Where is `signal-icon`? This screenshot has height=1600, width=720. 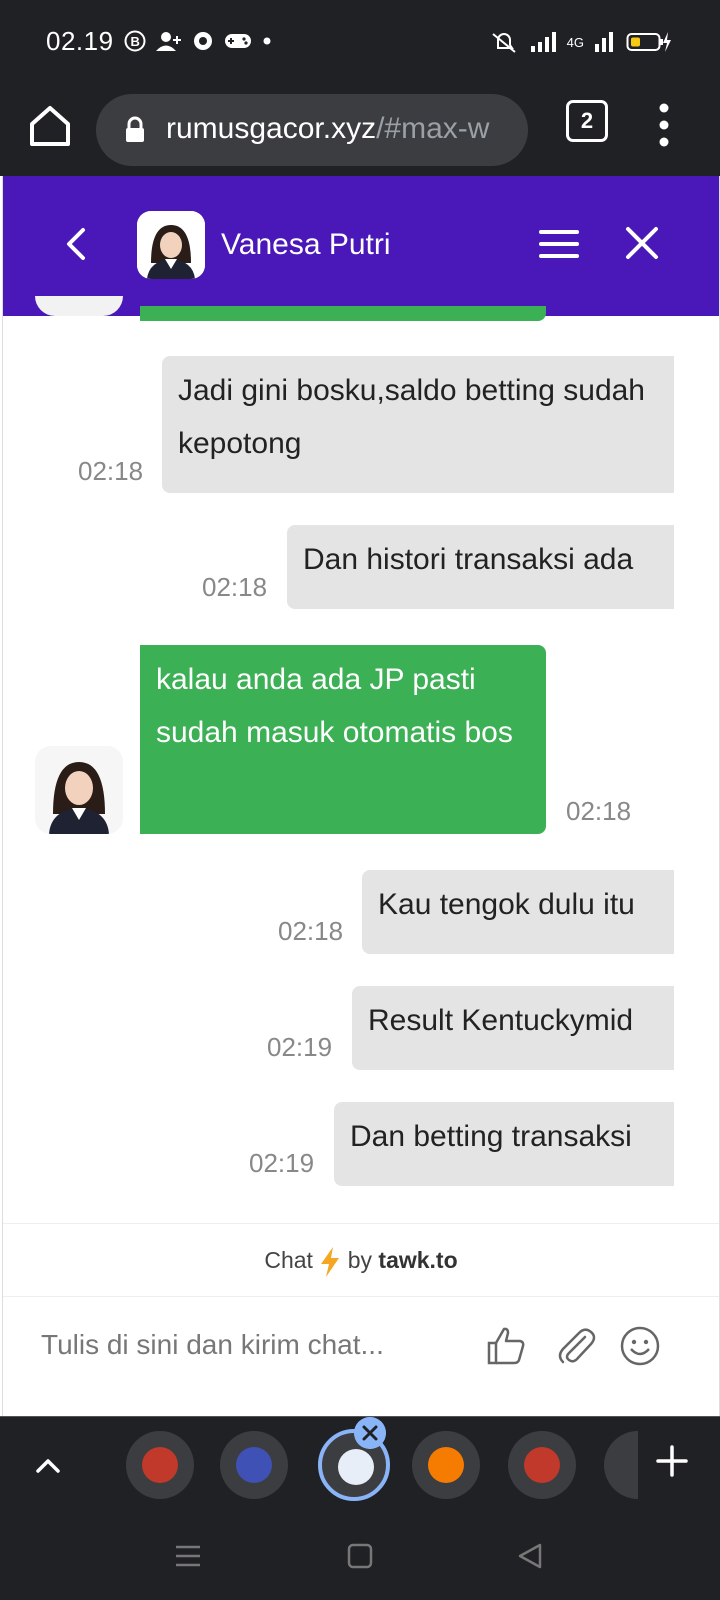
signal-icon is located at coordinates (543, 42).